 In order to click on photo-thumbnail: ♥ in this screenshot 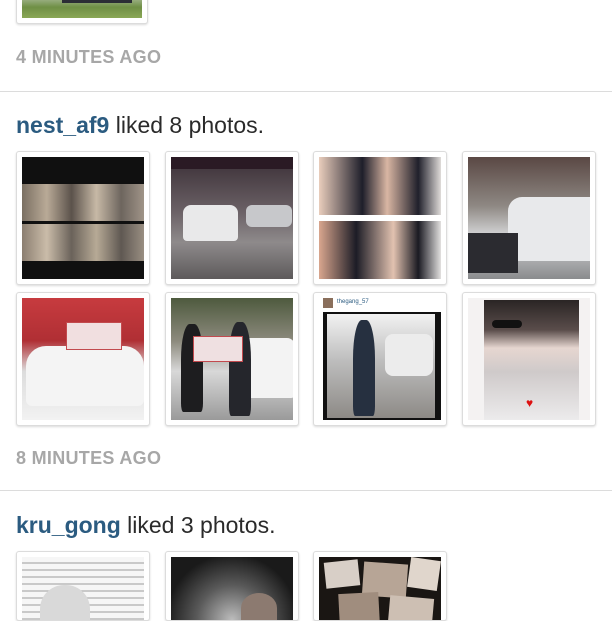, I will do `click(529, 359)`.